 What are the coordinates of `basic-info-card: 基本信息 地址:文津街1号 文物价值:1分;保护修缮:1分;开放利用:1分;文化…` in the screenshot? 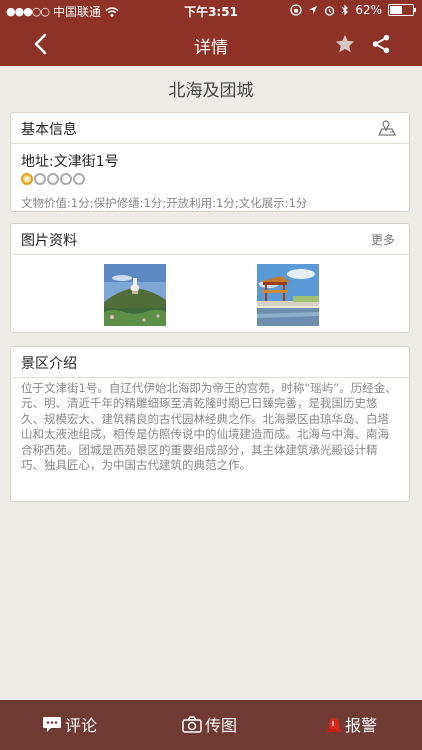 It's located at (210, 162).